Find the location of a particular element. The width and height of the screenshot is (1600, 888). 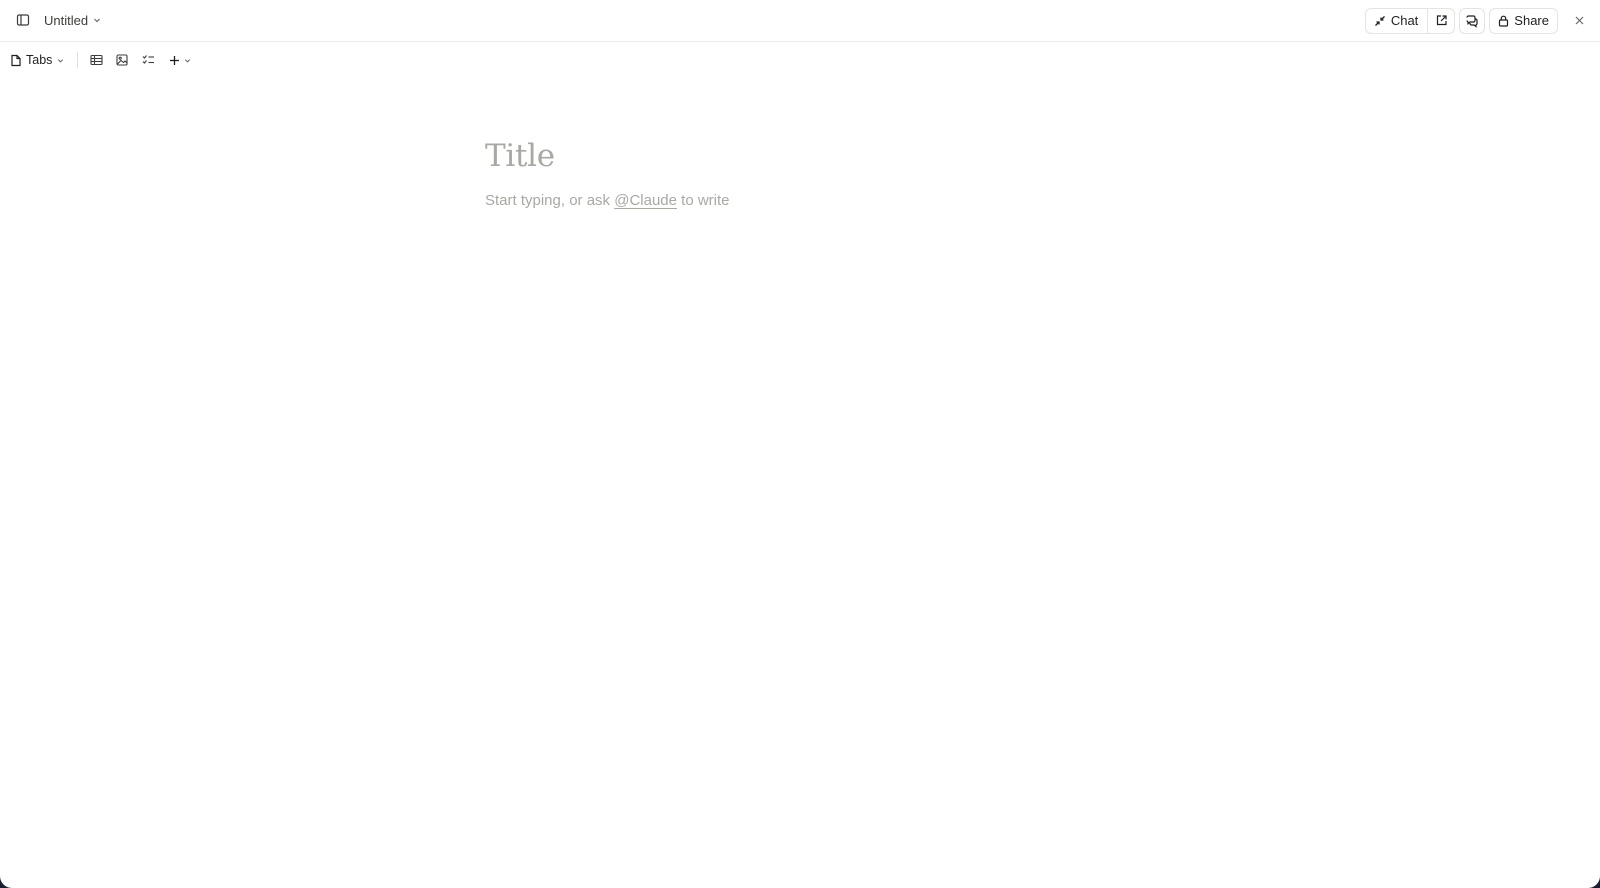

top-right-actions: Chat Share is located at coordinates (1477, 20).